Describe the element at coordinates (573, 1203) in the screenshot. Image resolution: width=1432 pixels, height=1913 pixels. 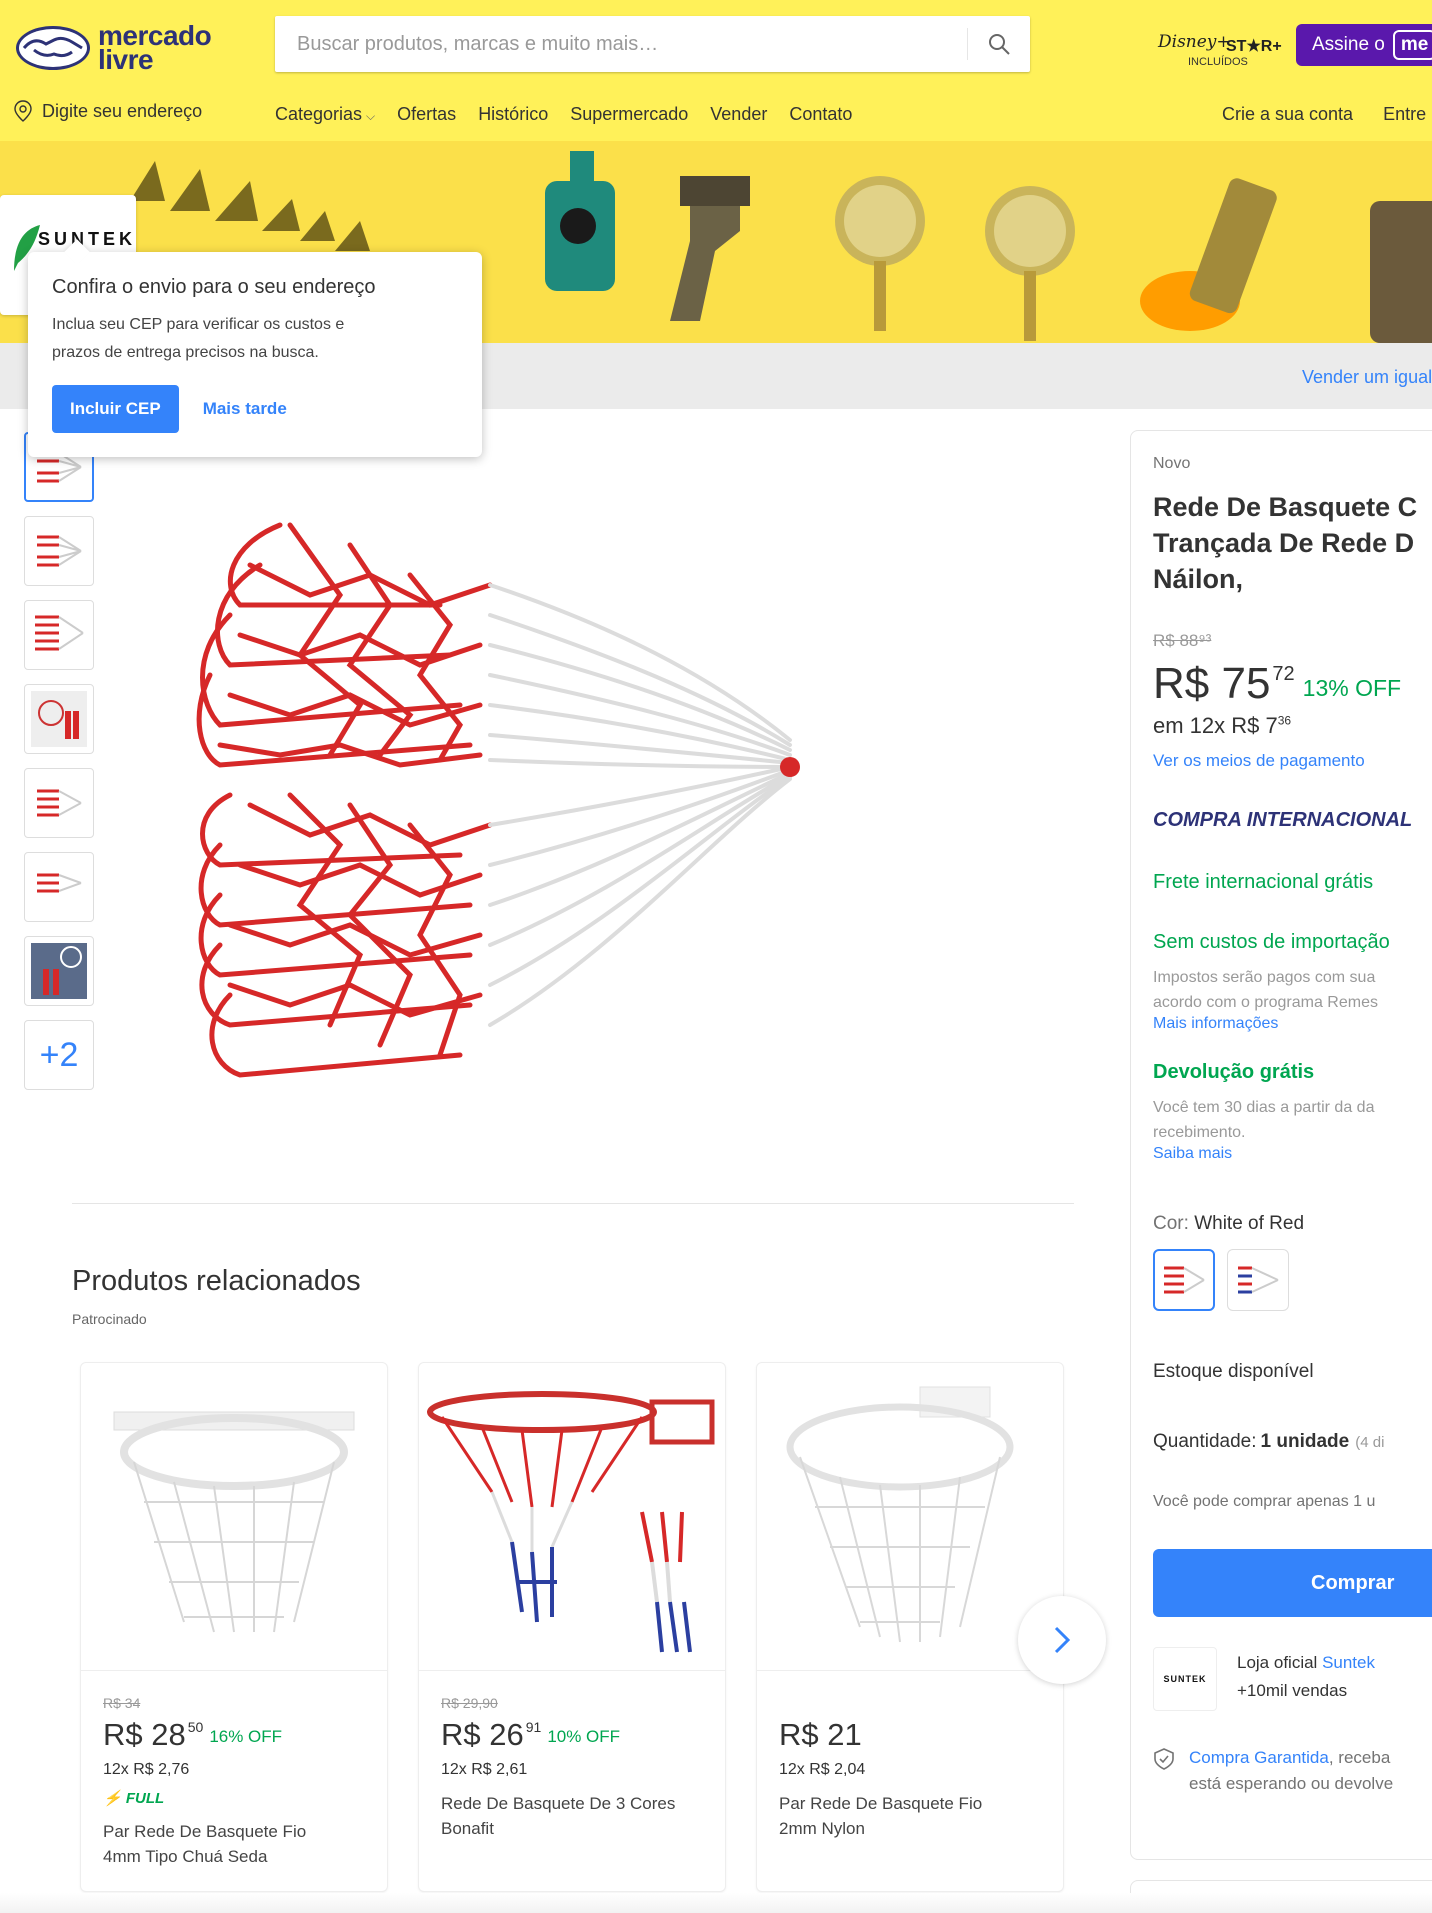
I see `section-divider` at that location.